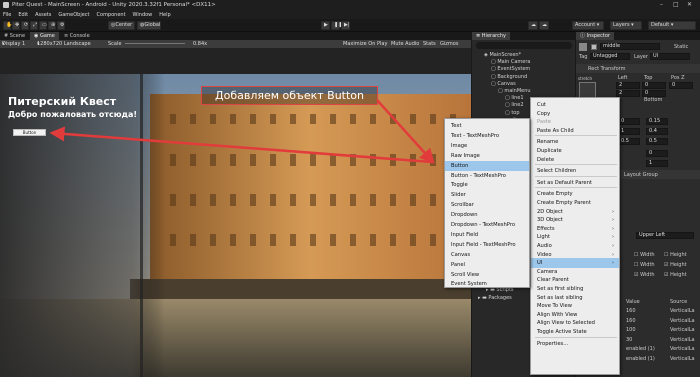  Describe the element at coordinates (629, 131) in the screenshot. I see `anchor-max-x-field: 1` at that location.